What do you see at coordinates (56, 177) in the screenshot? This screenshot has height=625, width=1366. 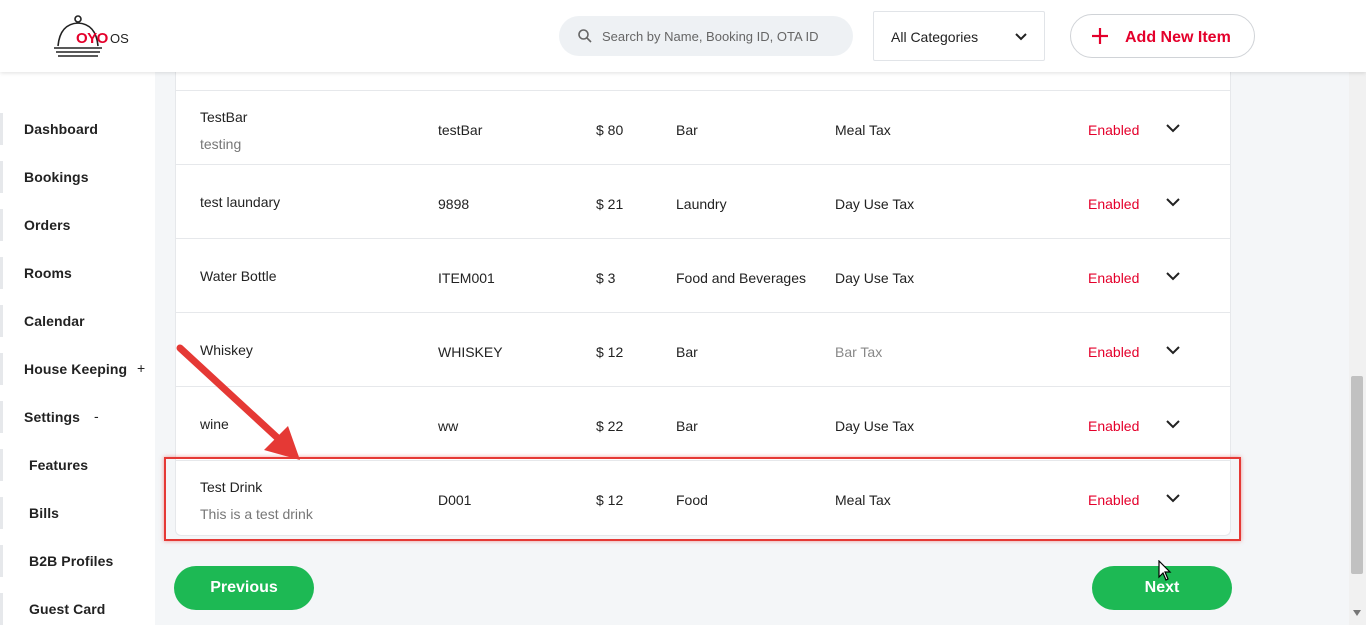 I see `sidebar-item-label: Bookings` at bounding box center [56, 177].